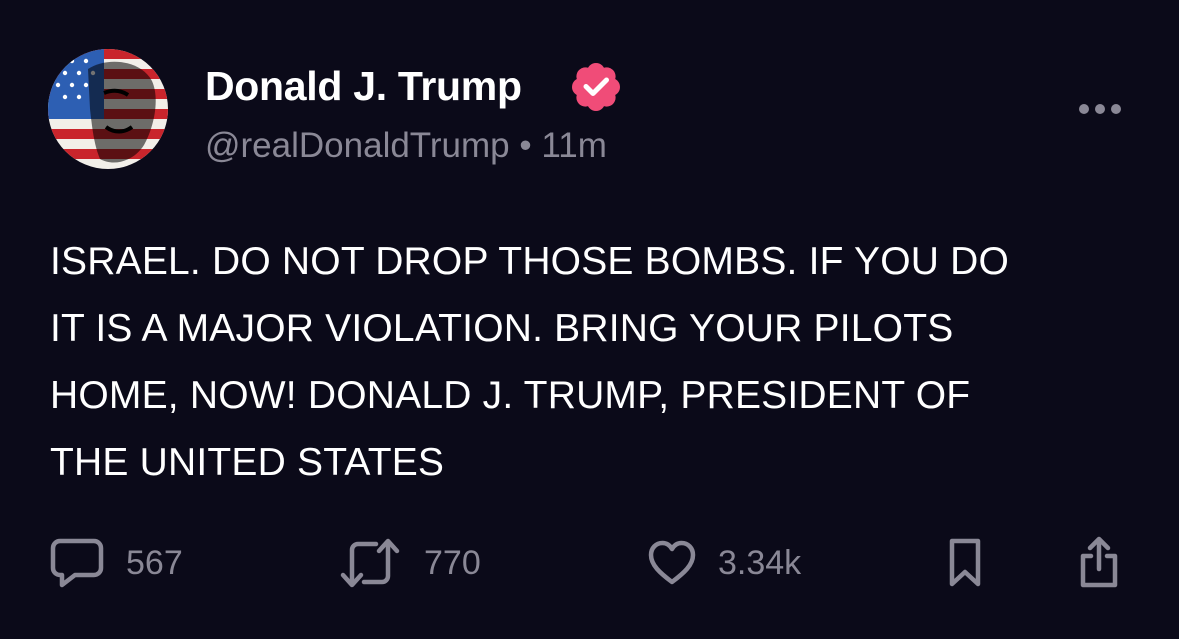 Image resolution: width=1179 pixels, height=639 pixels. What do you see at coordinates (116, 563) in the screenshot?
I see `reply-button: 567` at bounding box center [116, 563].